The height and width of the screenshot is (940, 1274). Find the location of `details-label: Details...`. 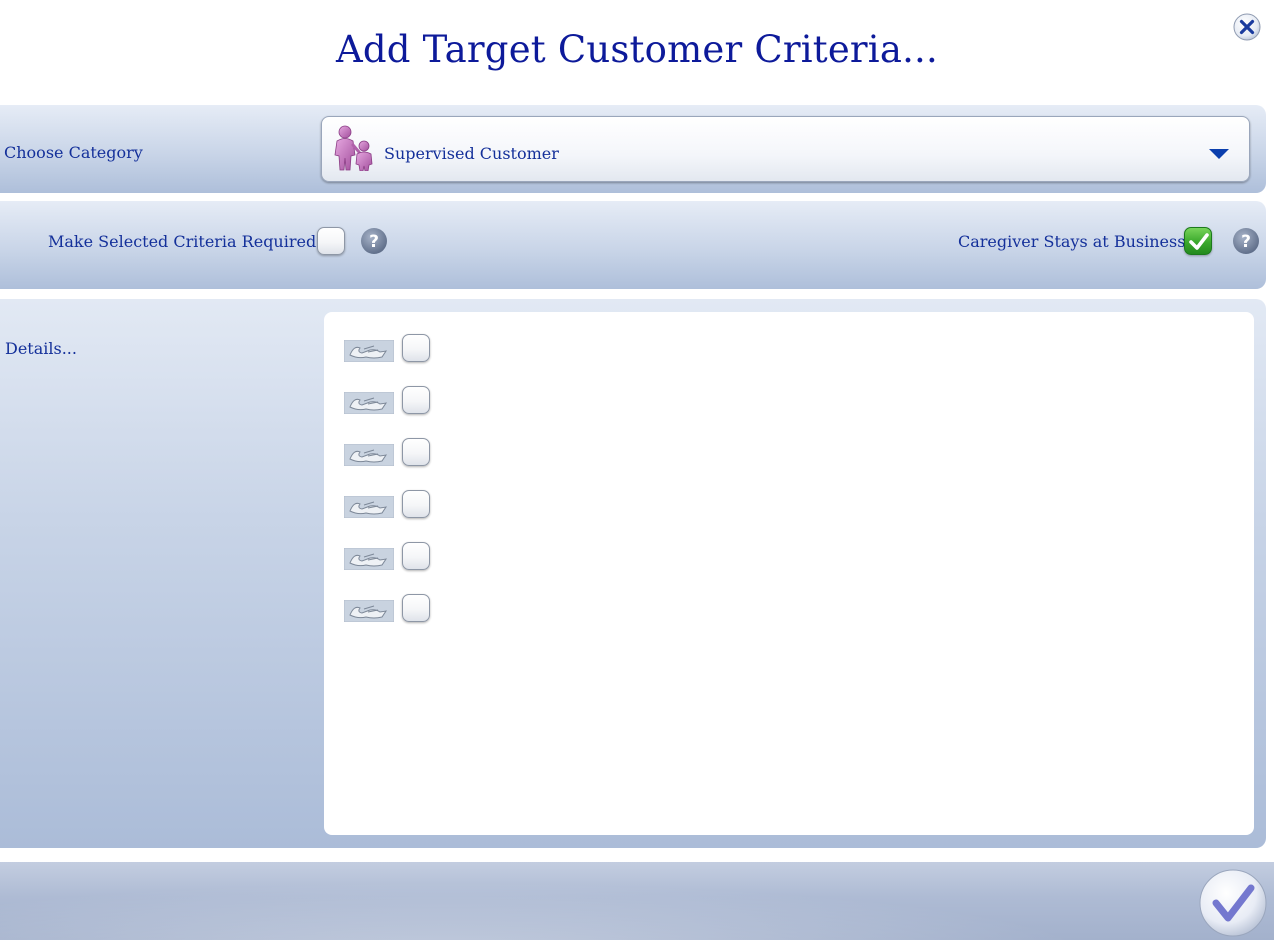

details-label: Details... is located at coordinates (41, 348).